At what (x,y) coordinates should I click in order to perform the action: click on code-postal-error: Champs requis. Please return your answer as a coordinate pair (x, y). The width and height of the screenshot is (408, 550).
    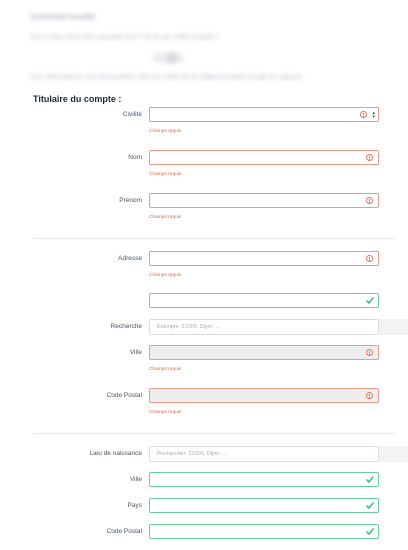
    Looking at the image, I should click on (165, 412).